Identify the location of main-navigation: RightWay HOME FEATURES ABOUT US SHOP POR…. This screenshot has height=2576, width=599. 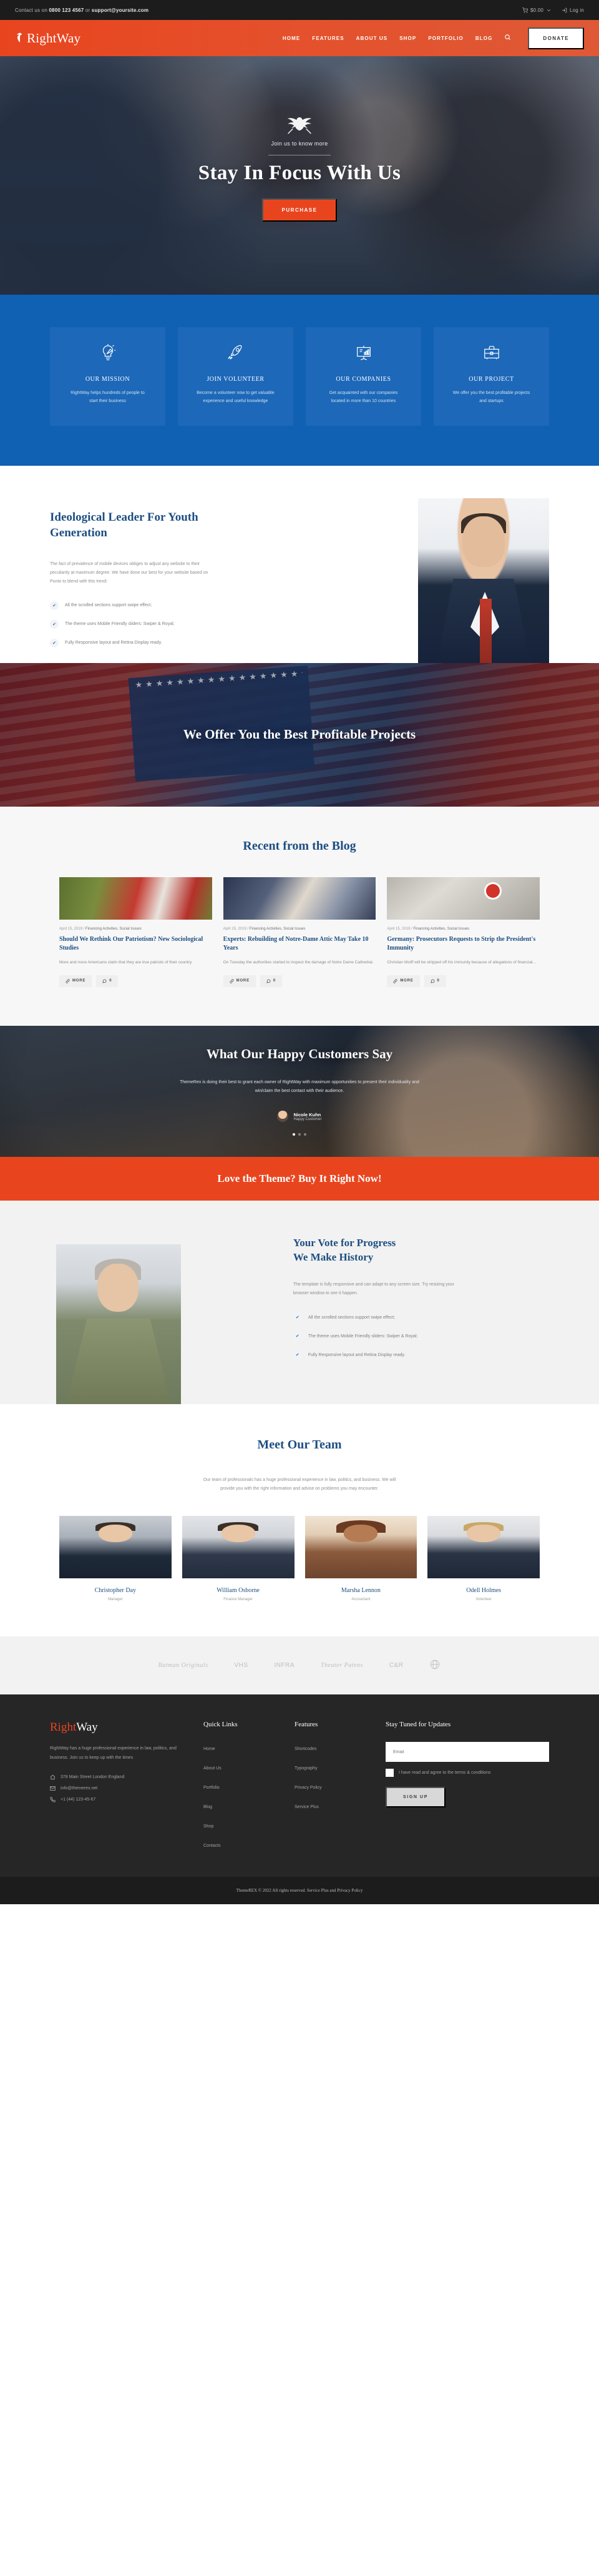
(299, 38).